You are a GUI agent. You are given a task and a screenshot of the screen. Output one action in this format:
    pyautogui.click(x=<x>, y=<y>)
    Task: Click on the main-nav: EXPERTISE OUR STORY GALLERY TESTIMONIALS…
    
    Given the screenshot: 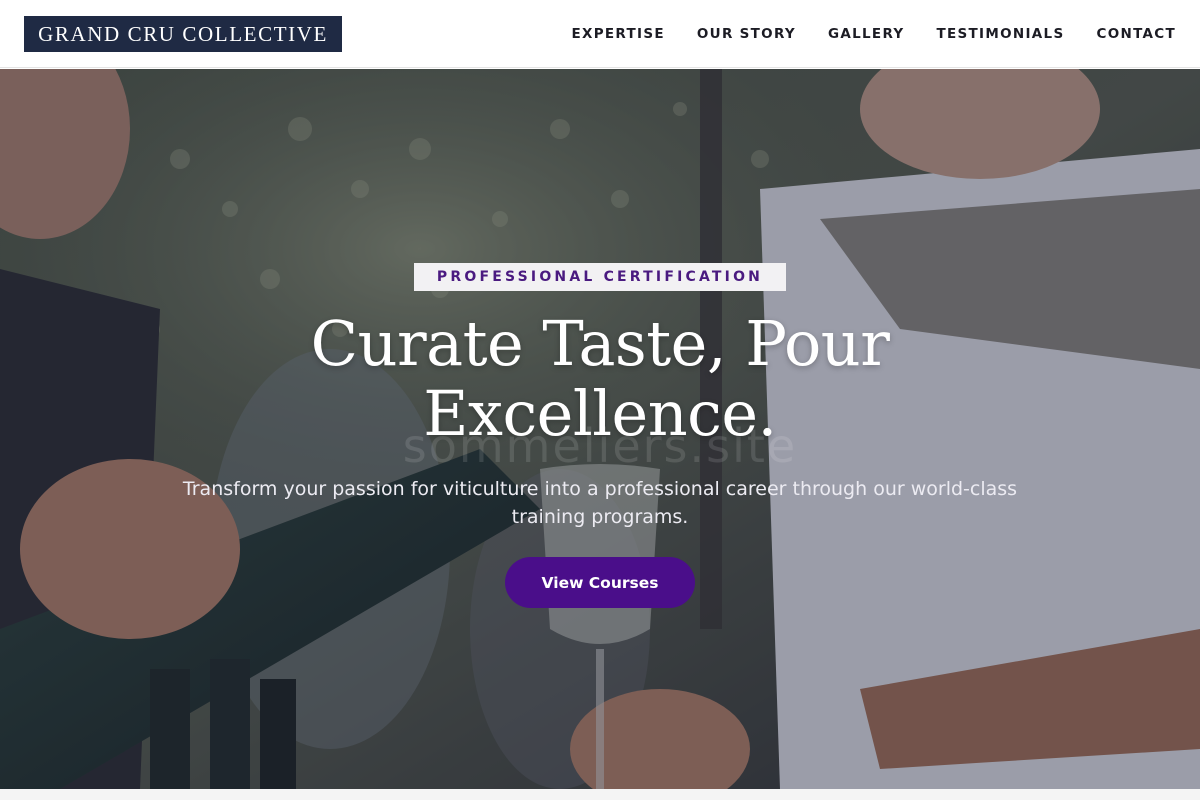 What is the action you would take?
    pyautogui.click(x=873, y=34)
    